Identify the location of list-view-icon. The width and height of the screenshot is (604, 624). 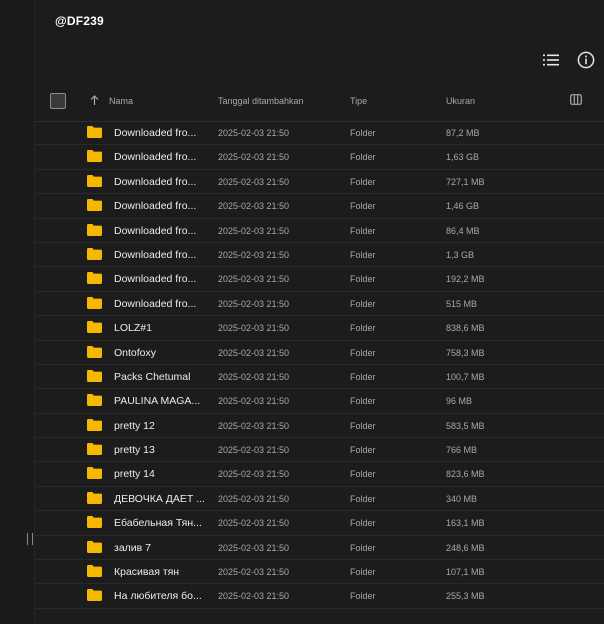
(551, 60).